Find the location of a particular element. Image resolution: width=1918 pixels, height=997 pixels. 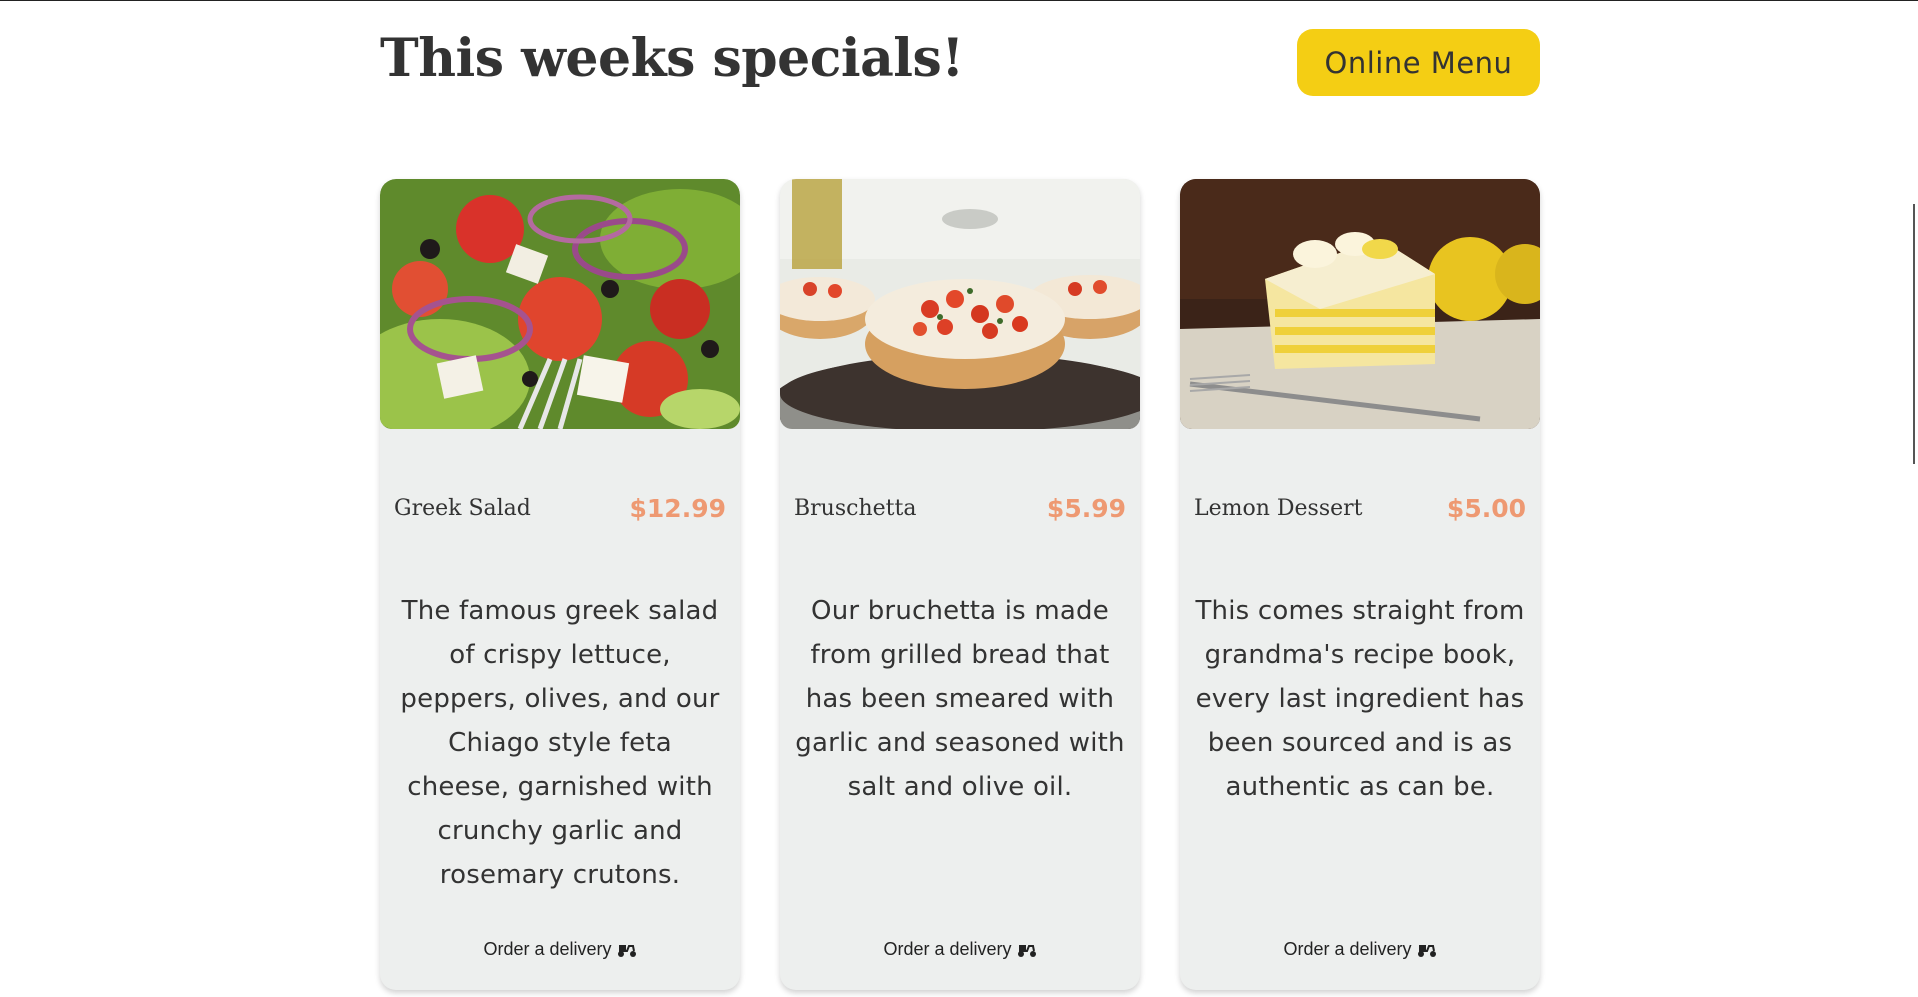

dish-name: Lemon Dessert is located at coordinates (1278, 508).